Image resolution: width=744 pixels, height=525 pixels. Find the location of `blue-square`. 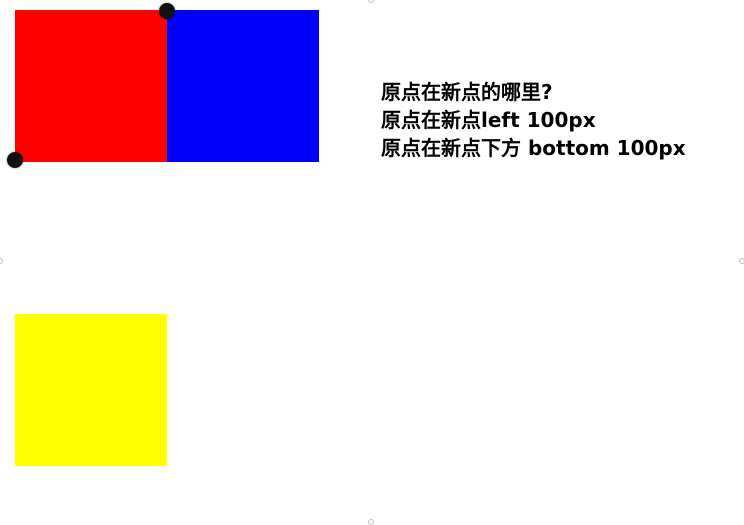

blue-square is located at coordinates (243, 86).